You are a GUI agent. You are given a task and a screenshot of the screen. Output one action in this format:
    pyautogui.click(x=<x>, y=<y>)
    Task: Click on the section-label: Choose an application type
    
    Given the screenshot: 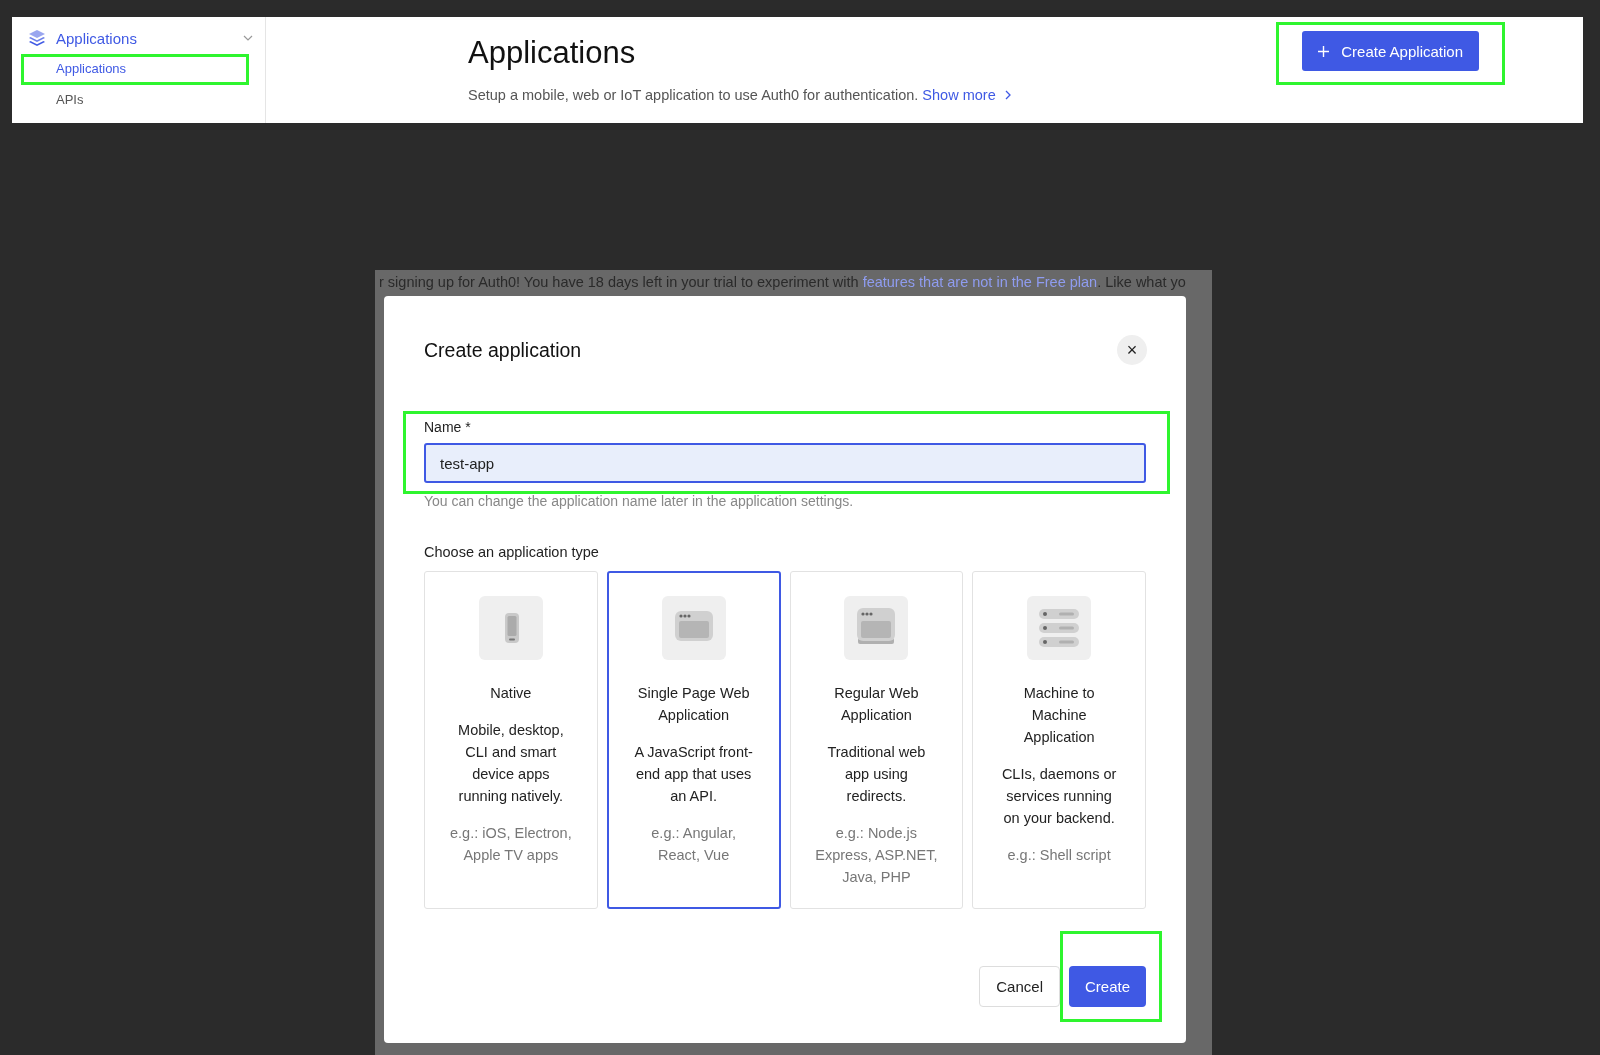 What is the action you would take?
    pyautogui.click(x=512, y=552)
    